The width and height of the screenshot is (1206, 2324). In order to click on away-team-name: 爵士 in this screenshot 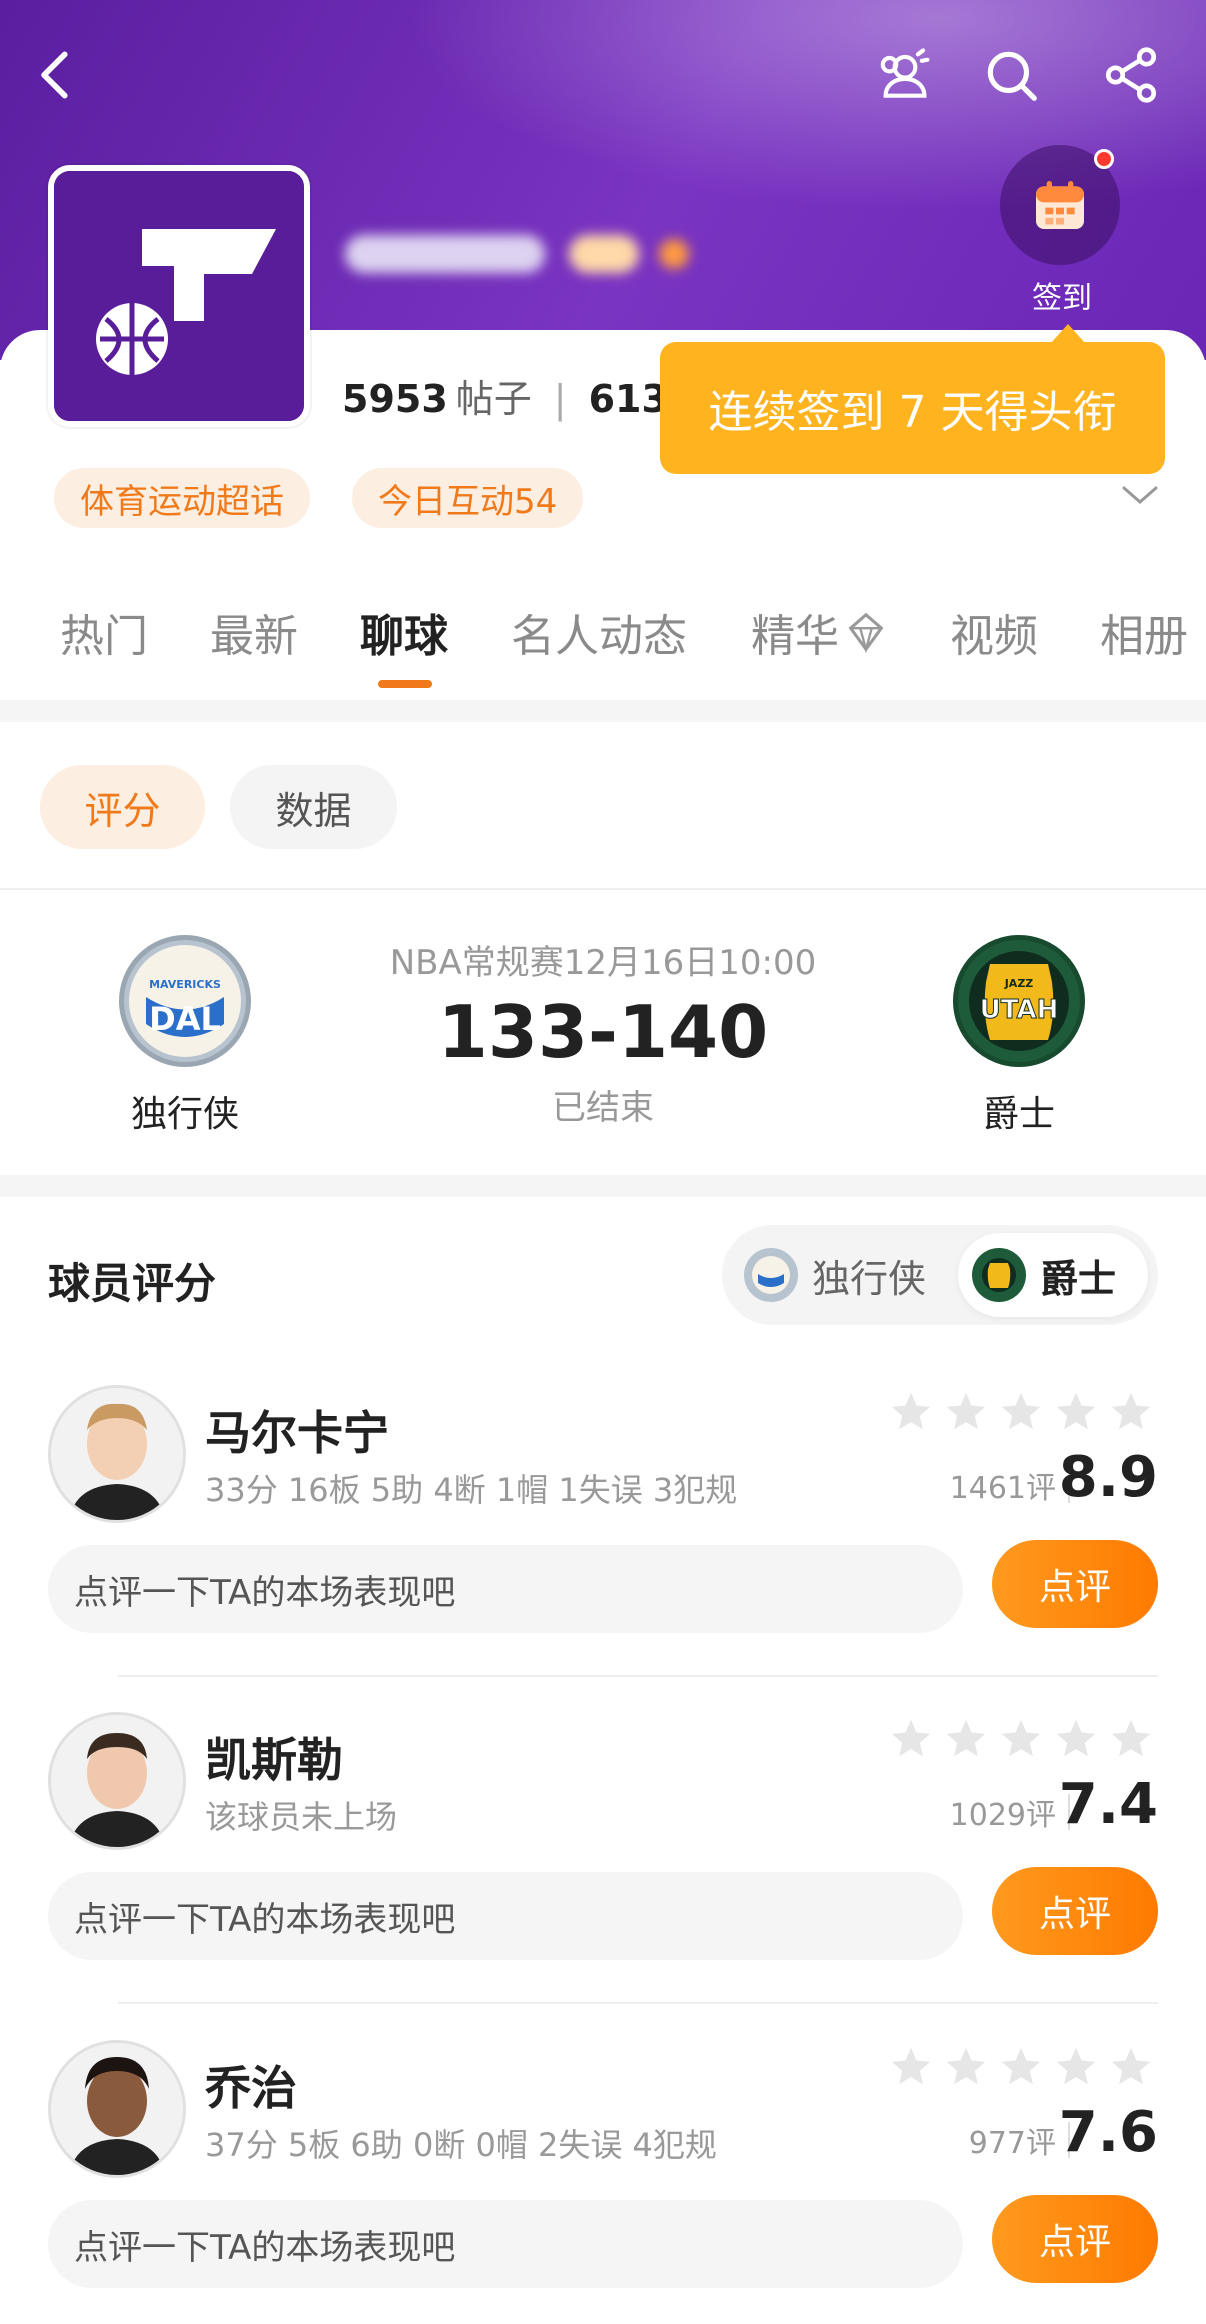, I will do `click(1018, 1114)`.